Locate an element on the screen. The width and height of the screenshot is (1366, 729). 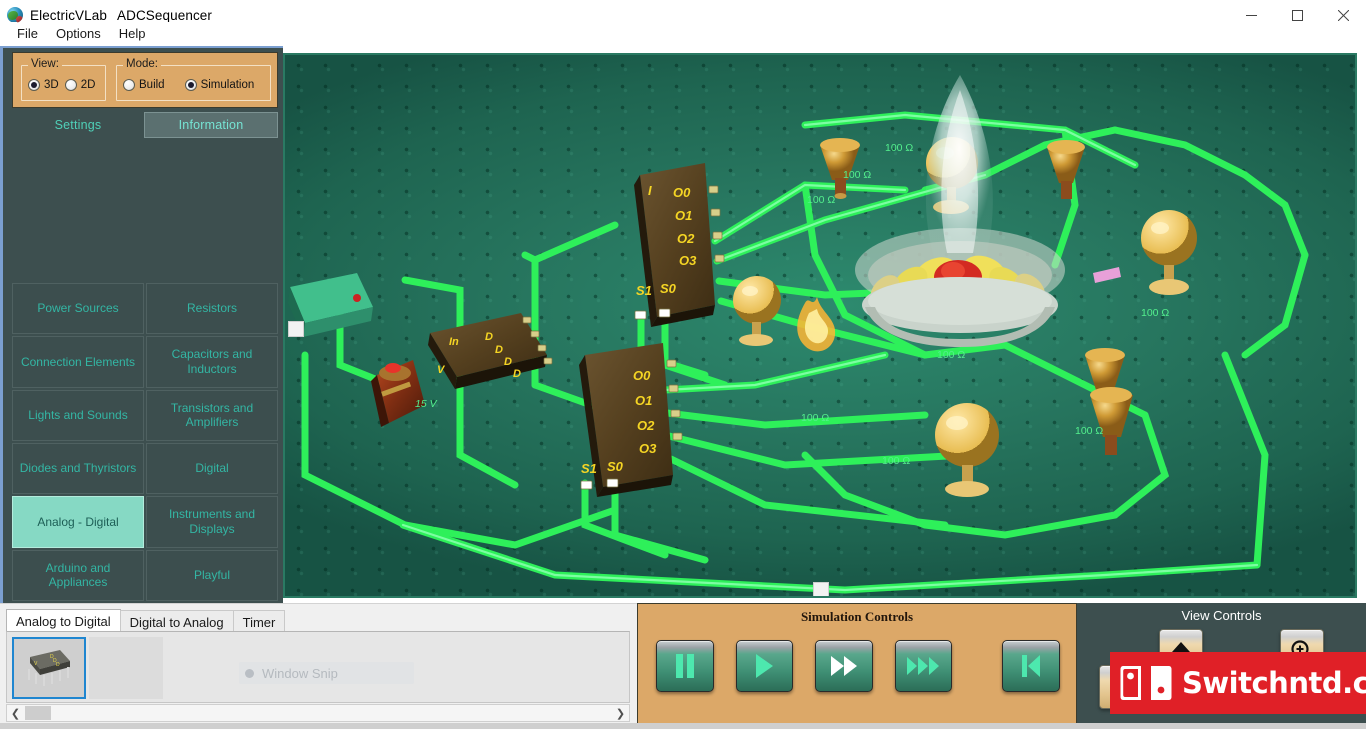
battery-voltage-label: 15 V is located at coordinates (426, 404).